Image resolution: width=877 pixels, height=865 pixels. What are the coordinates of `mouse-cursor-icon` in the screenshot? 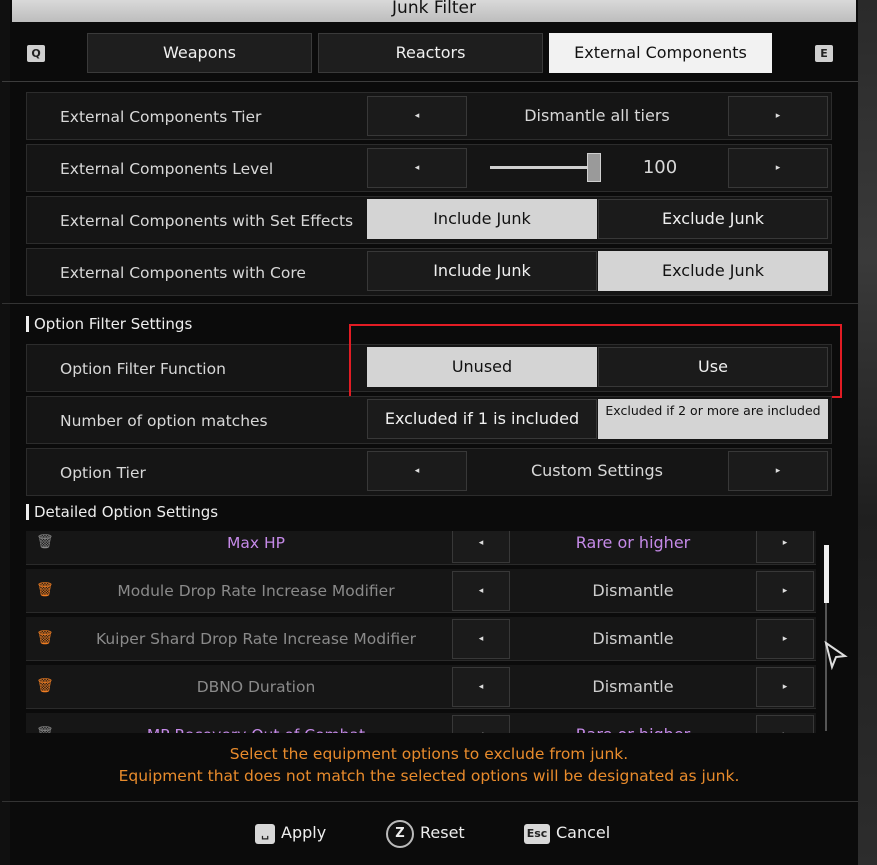 It's located at (836, 655).